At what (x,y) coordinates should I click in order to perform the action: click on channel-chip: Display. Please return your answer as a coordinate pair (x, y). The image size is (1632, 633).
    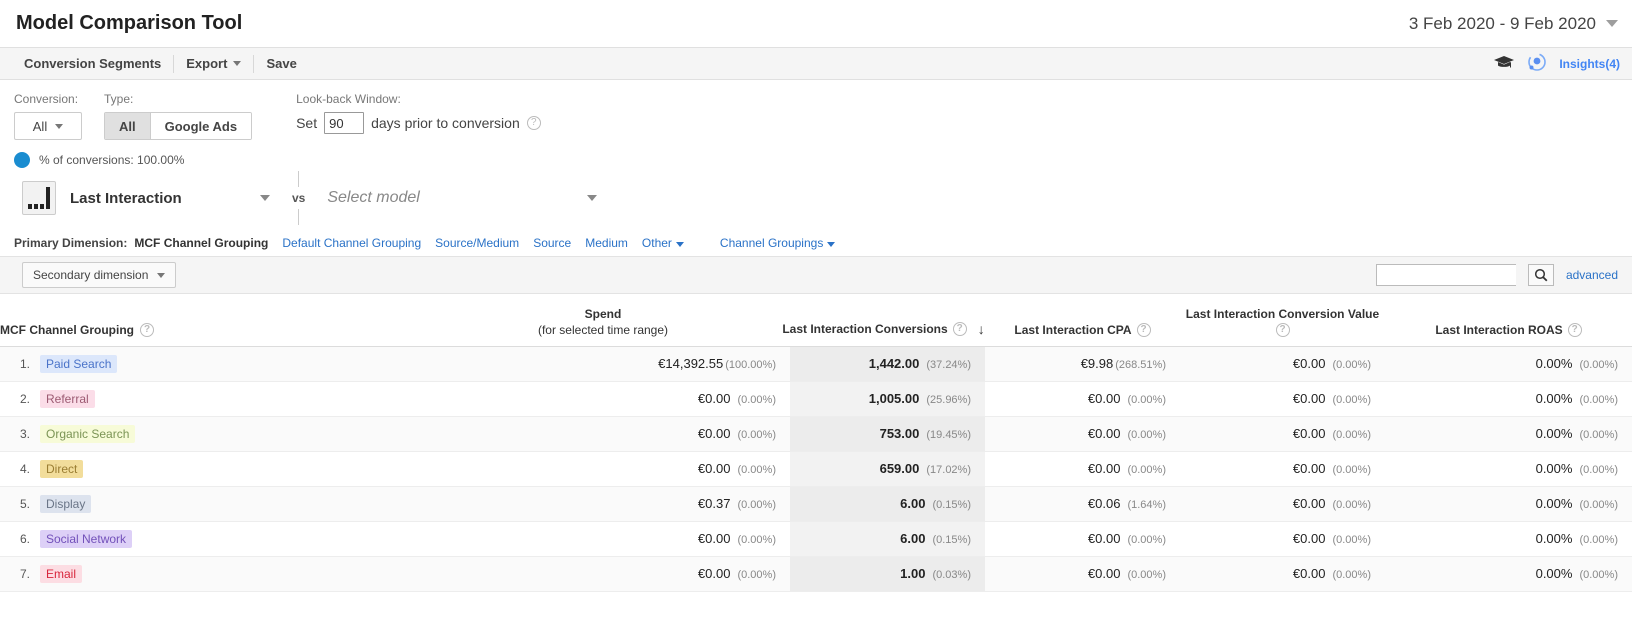
    Looking at the image, I should click on (66, 503).